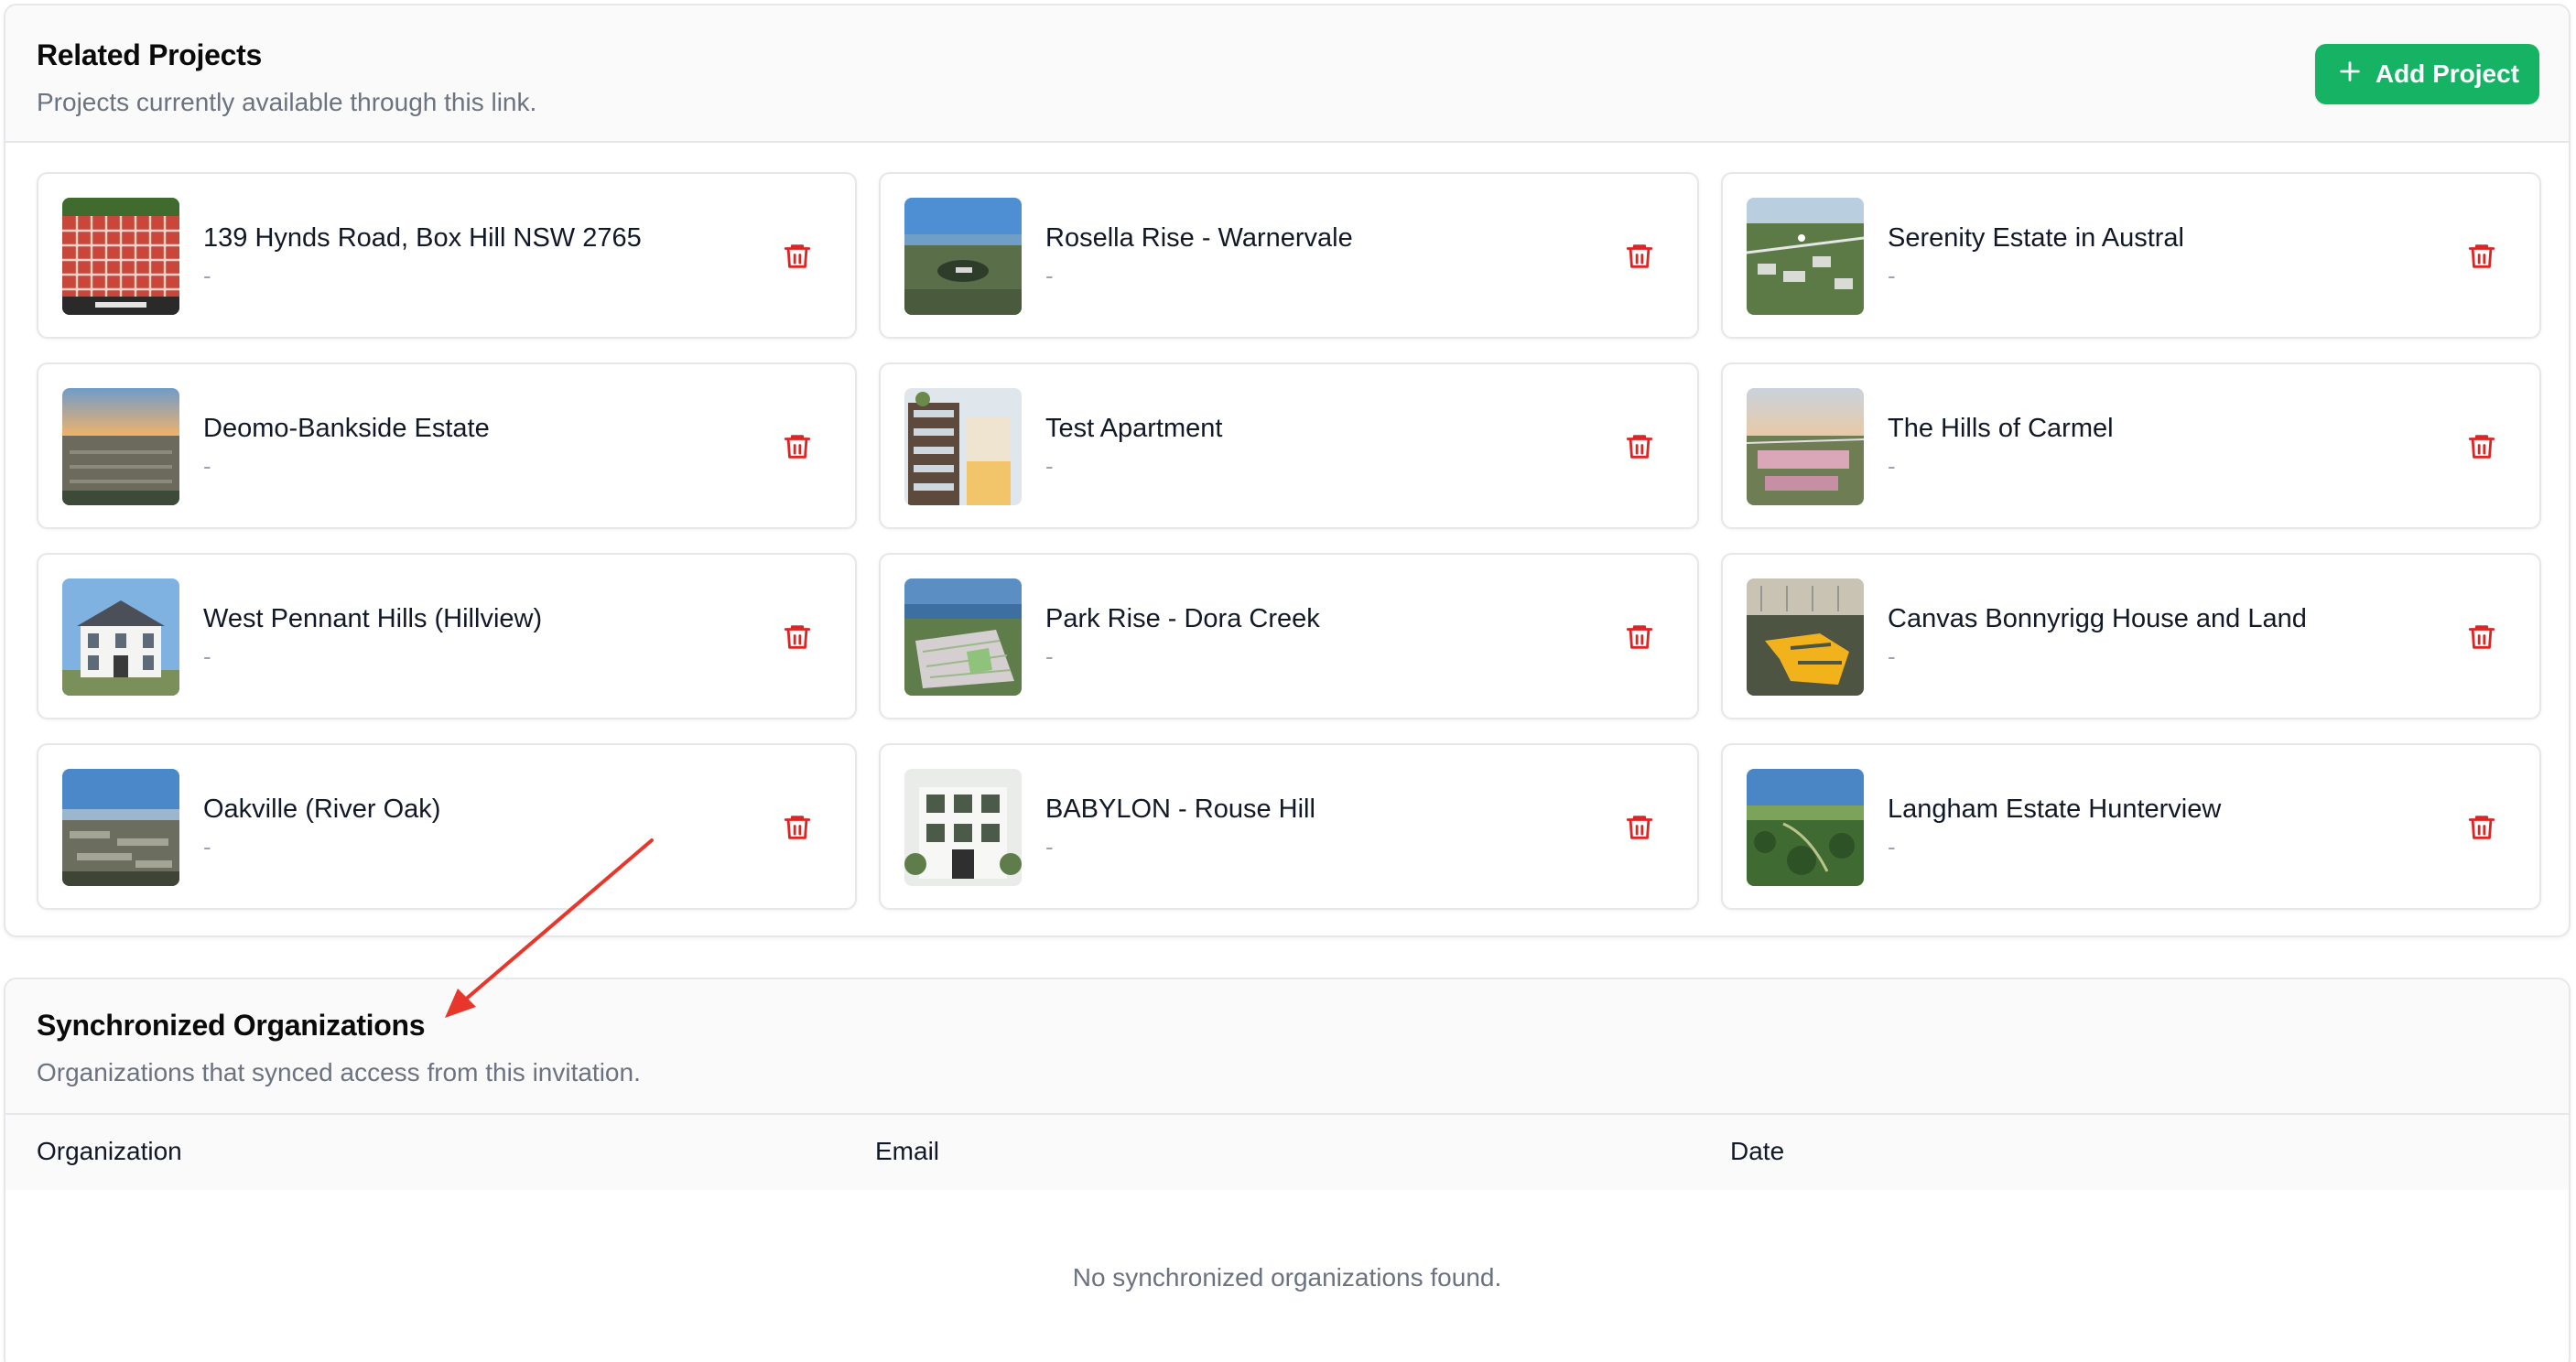 Image resolution: width=2576 pixels, height=1362 pixels. Describe the element at coordinates (2350, 75) in the screenshot. I see `plus-icon` at that location.